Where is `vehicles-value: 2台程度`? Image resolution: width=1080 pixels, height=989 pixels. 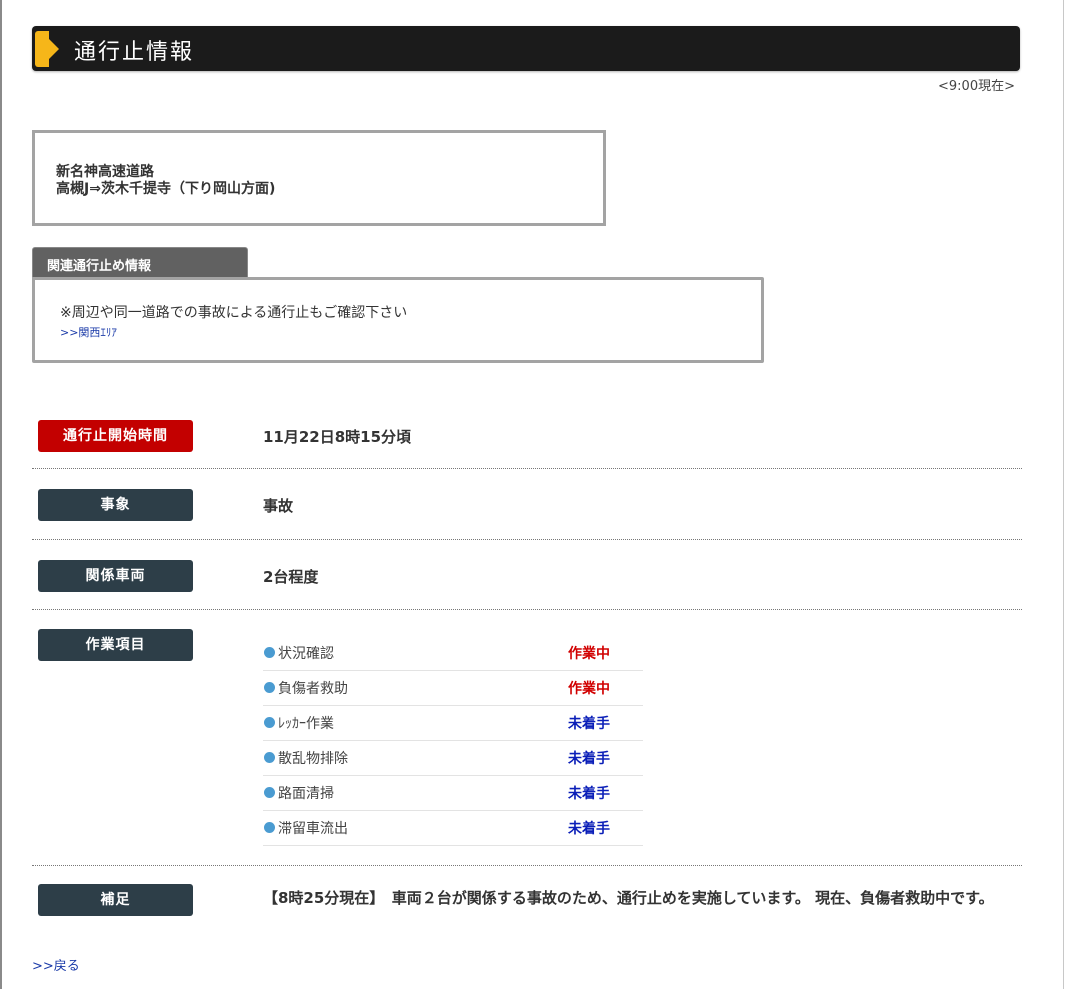
vehicles-value: 2台程度 is located at coordinates (291, 577).